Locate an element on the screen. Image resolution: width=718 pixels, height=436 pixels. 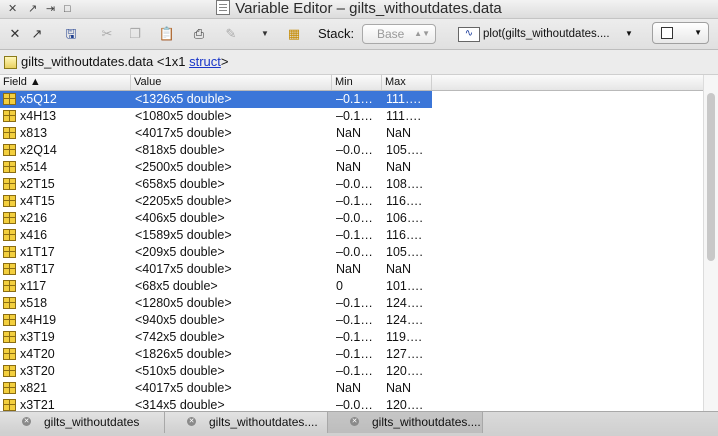
cell-value: <510x5 double> is located at coordinates (180, 371).